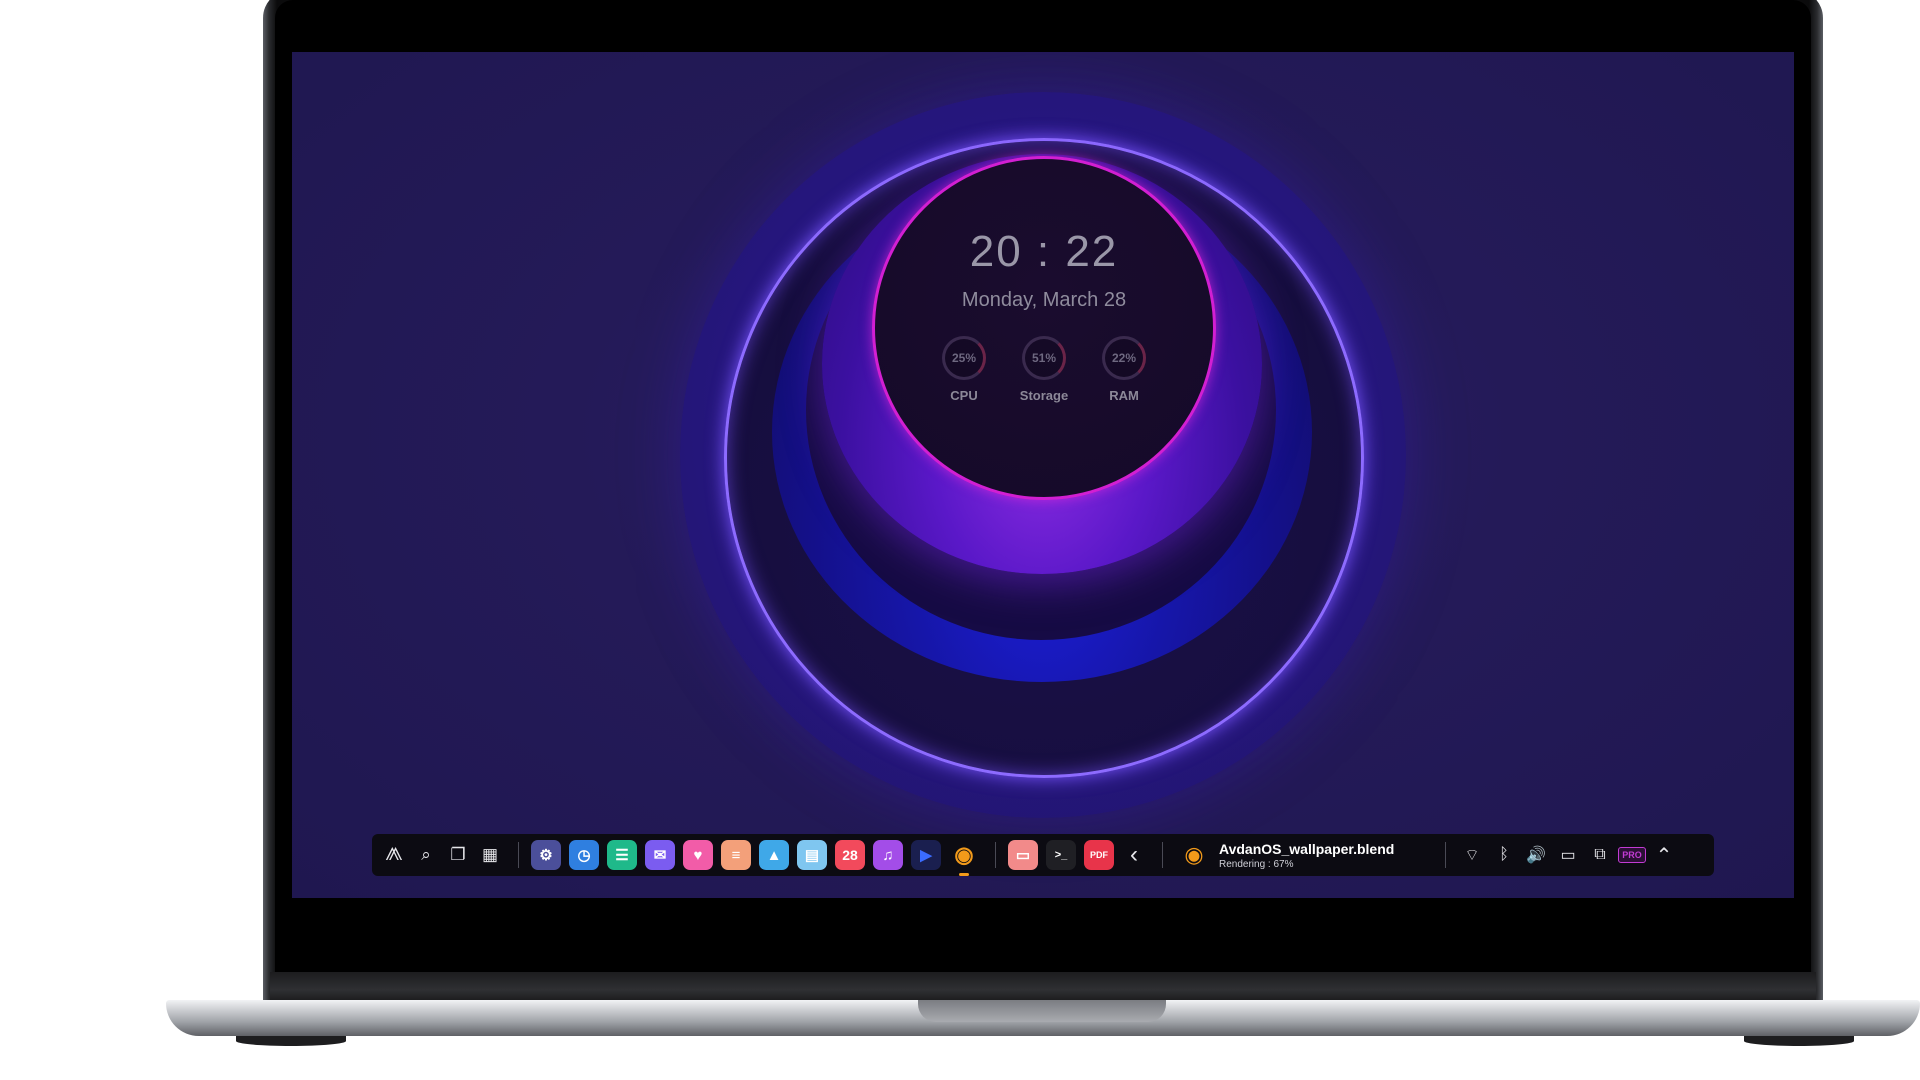  What do you see at coordinates (926, 855) in the screenshot?
I see `video-player-icon: ▶` at bounding box center [926, 855].